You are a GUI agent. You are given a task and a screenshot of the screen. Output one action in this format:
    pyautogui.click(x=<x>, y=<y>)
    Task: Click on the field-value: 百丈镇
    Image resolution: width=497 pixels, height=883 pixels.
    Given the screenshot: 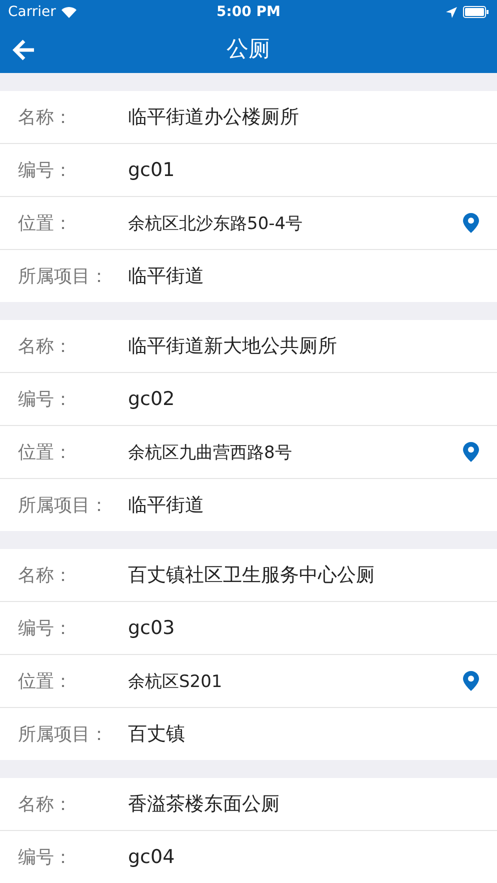 What is the action you would take?
    pyautogui.click(x=157, y=734)
    